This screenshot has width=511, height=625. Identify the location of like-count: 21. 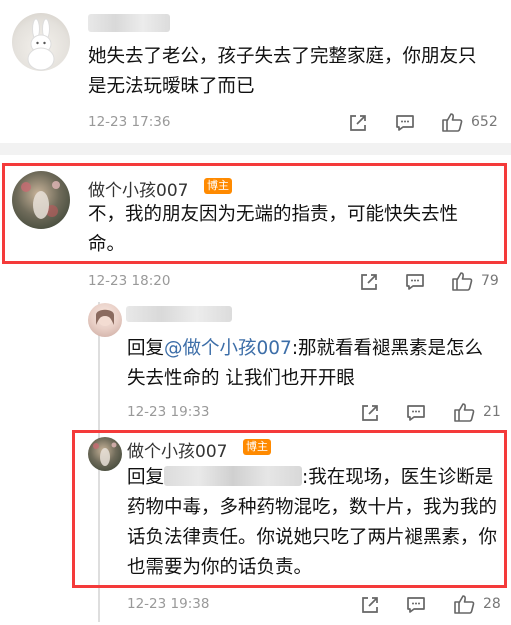
(492, 412).